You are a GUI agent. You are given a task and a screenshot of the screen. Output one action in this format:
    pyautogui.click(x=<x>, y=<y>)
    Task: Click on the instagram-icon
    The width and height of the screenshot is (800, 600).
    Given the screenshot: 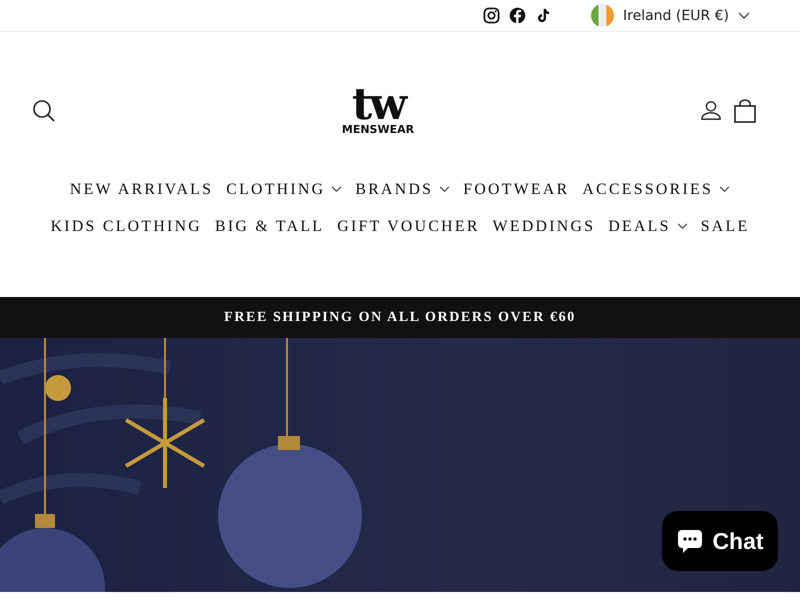 What is the action you would take?
    pyautogui.click(x=491, y=15)
    